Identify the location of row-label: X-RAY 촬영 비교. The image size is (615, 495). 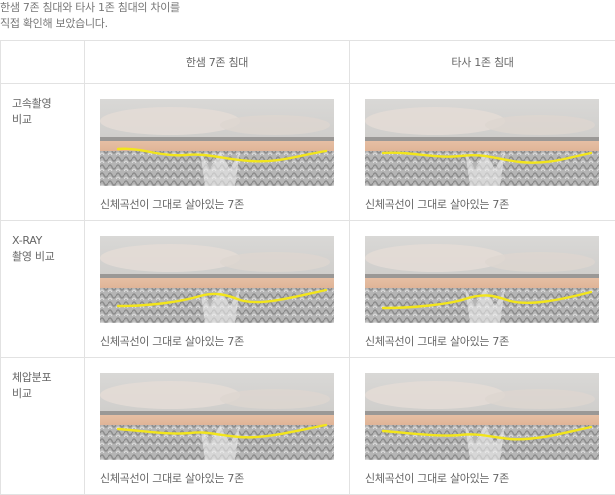
(42, 243).